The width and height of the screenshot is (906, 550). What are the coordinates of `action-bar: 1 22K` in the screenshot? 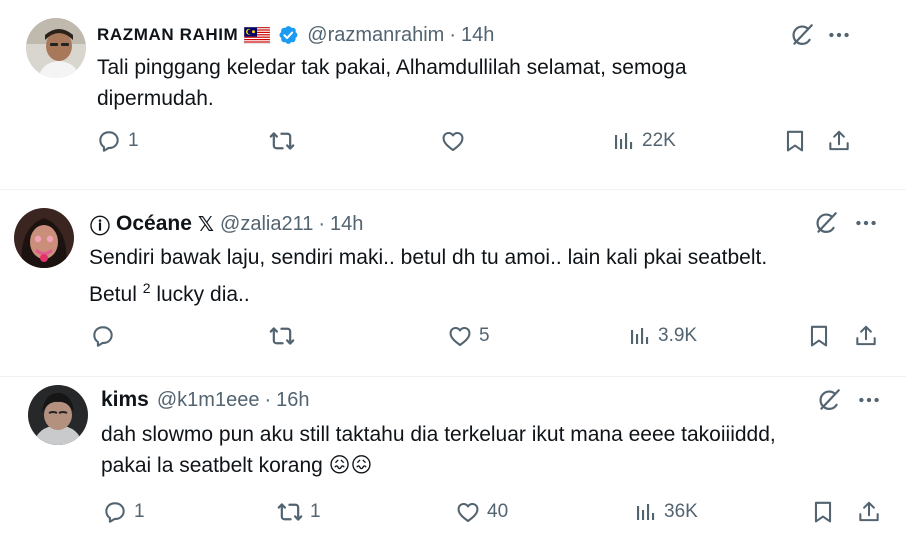 It's located at (453, 141).